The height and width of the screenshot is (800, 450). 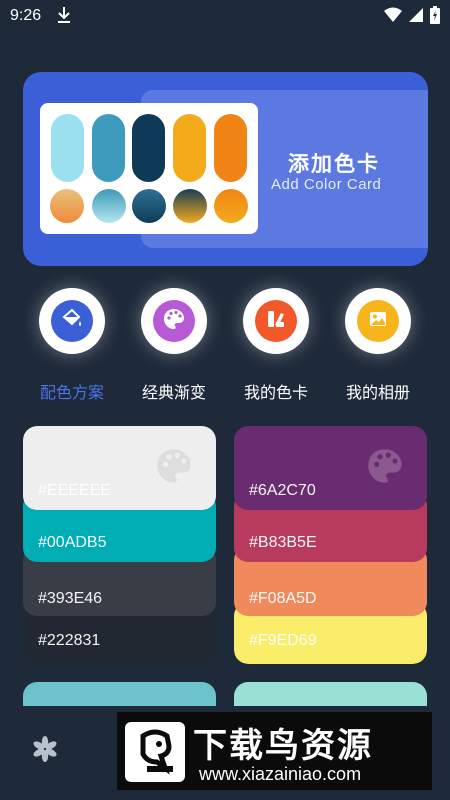 What do you see at coordinates (26, 15) in the screenshot?
I see `status-time: 9:26` at bounding box center [26, 15].